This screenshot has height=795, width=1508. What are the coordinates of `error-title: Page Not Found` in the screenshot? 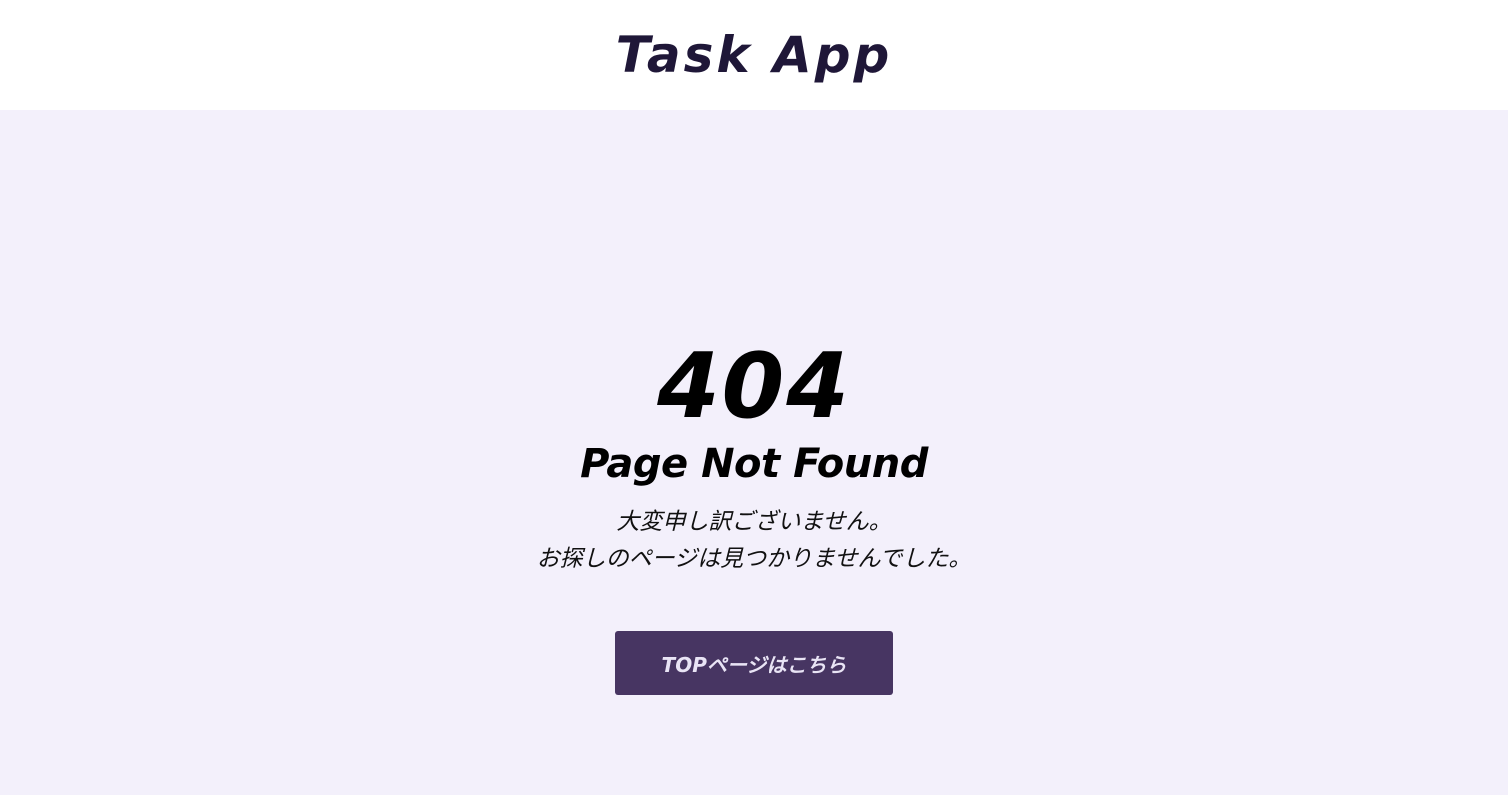 It's located at (754, 464).